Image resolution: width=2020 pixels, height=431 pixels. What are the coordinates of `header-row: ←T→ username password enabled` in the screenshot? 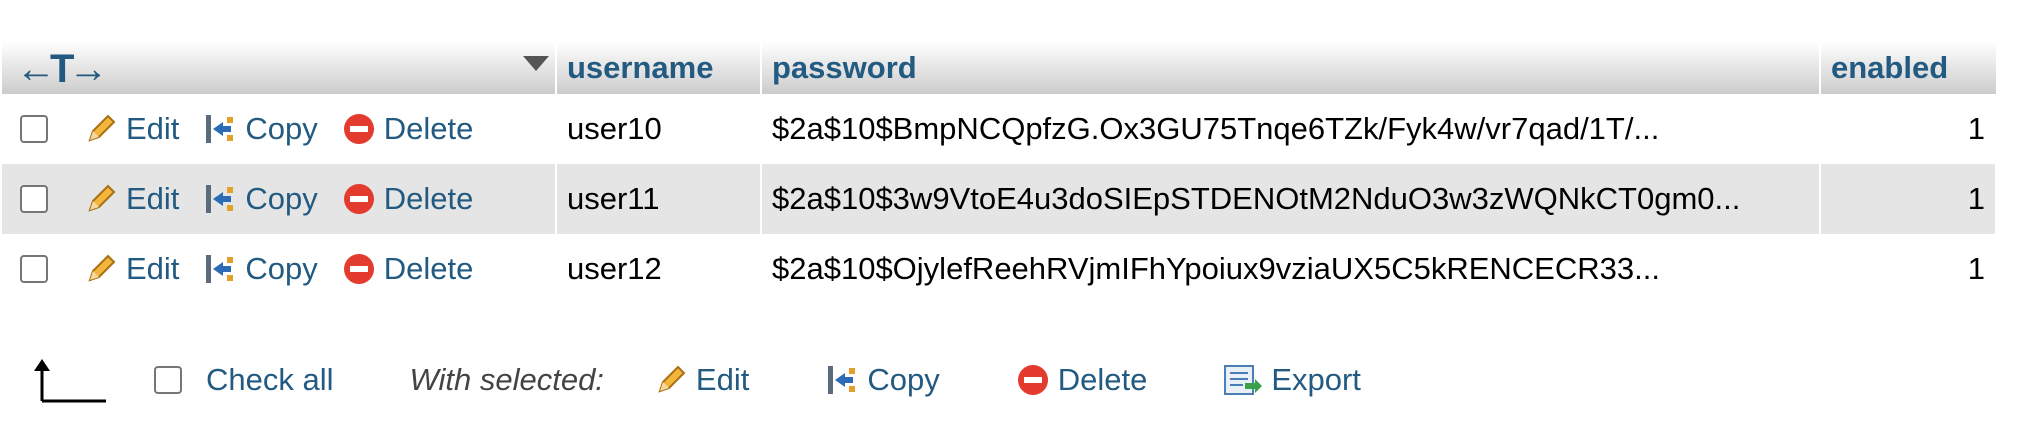 It's located at (999, 67).